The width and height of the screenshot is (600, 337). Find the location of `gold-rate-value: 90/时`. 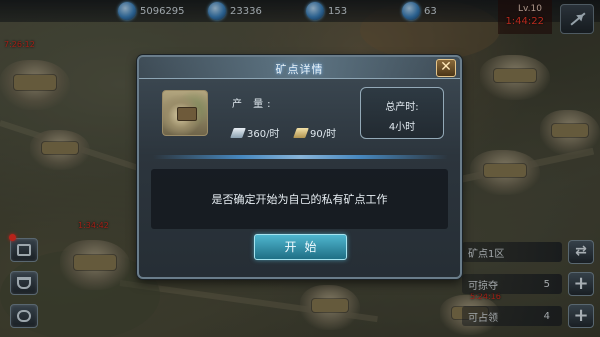

gold-rate-value: 90/时 is located at coordinates (323, 134).